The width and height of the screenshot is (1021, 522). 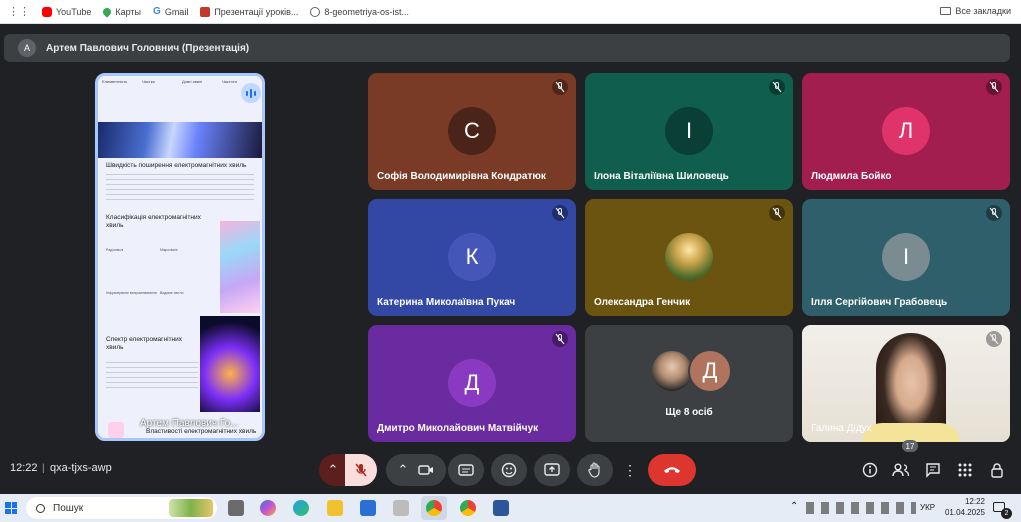 I want to click on audio-options-button: ⌃, so click(x=333, y=470).